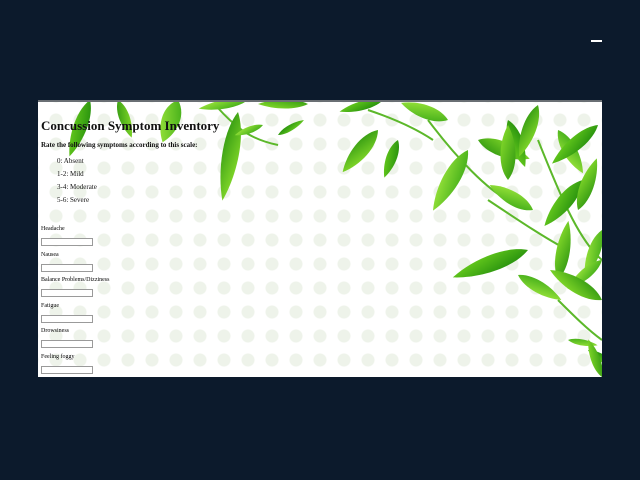 The height and width of the screenshot is (480, 640). Describe the element at coordinates (67, 369) in the screenshot. I see `foggy-input` at that location.